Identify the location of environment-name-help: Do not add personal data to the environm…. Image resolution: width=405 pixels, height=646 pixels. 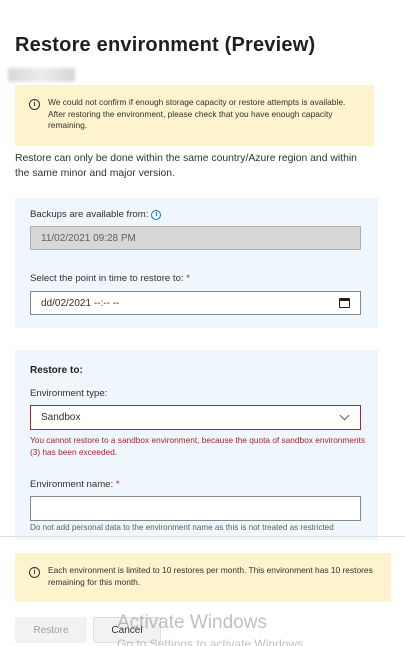
(182, 527).